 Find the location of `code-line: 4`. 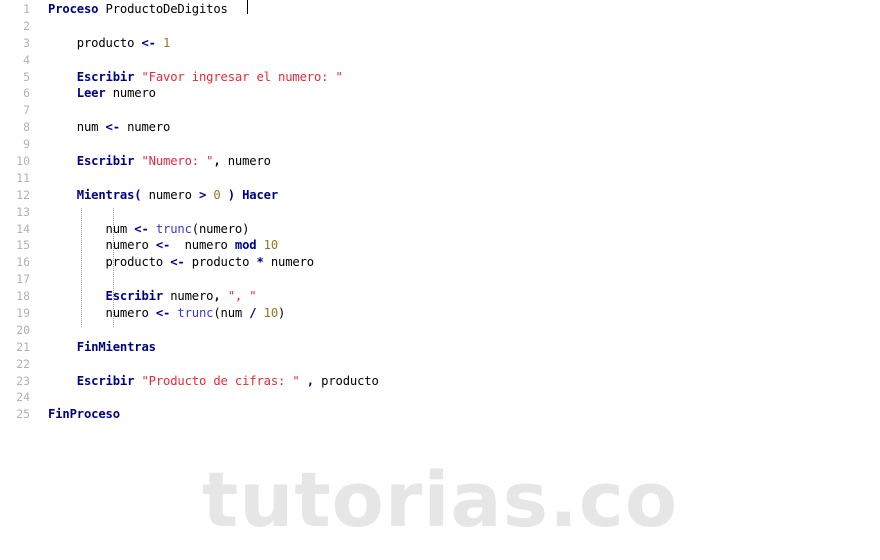

code-line: 4 is located at coordinates (440, 60).